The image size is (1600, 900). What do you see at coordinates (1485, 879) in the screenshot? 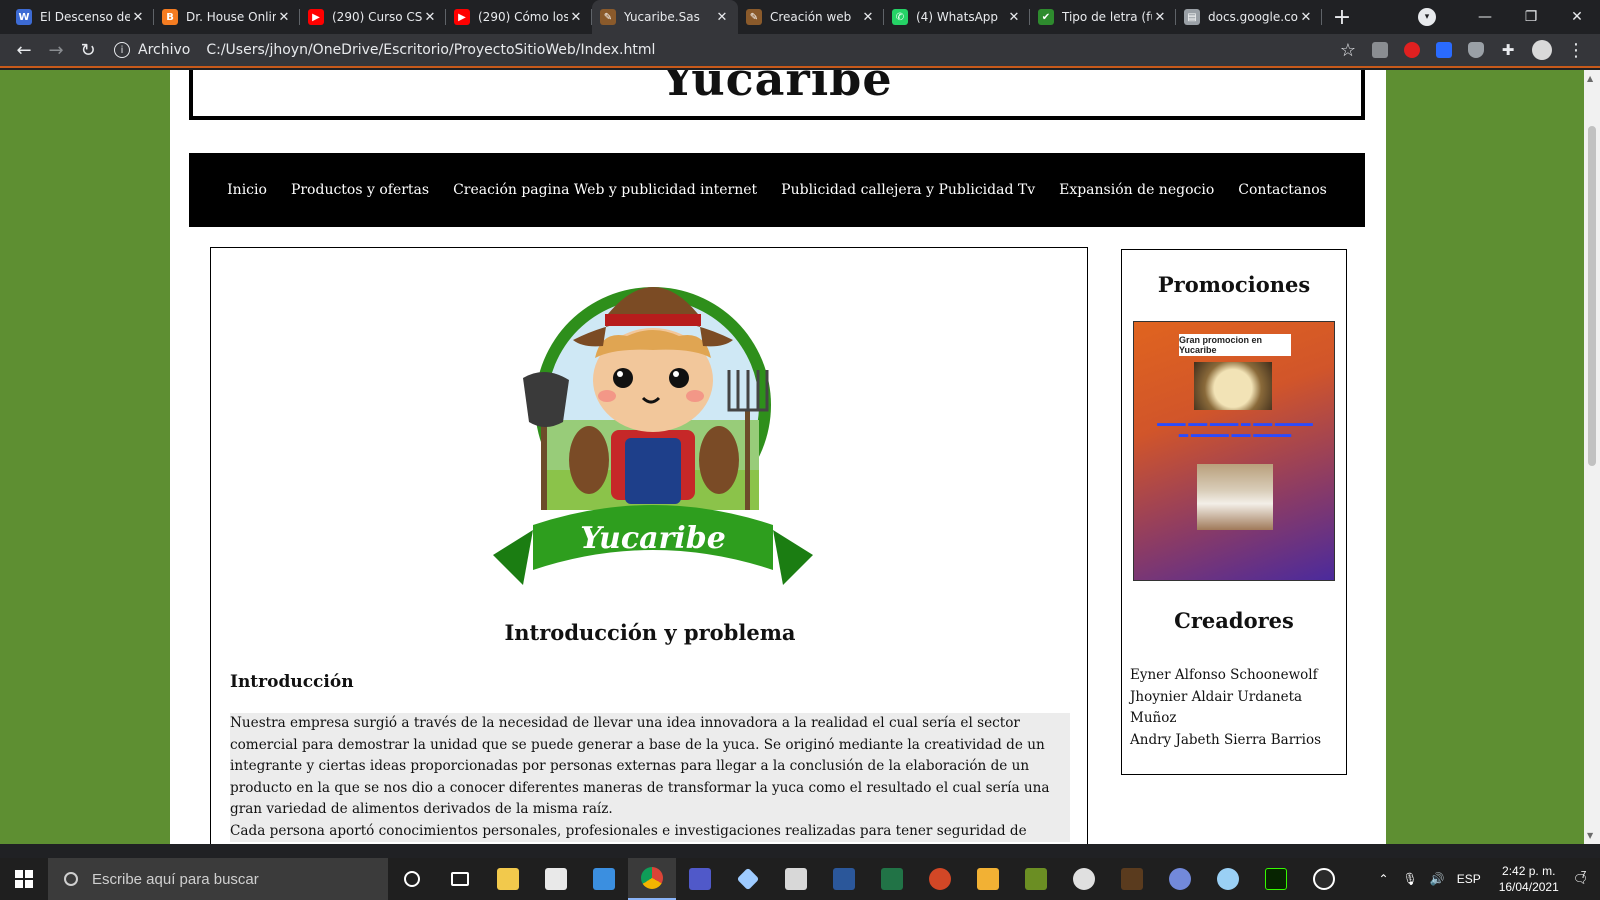
I see `system-tray: ⌃ 🎙 🔊 ESP 2:42 p. m. 16/04/2021 🗨 7` at bounding box center [1485, 879].